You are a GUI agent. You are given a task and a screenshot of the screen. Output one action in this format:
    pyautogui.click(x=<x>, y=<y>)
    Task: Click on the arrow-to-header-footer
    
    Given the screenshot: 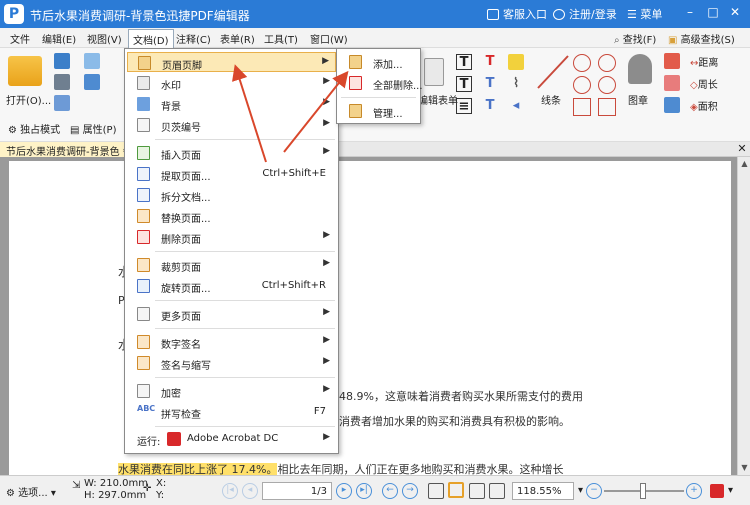 What is the action you would take?
    pyautogui.click(x=249, y=113)
    